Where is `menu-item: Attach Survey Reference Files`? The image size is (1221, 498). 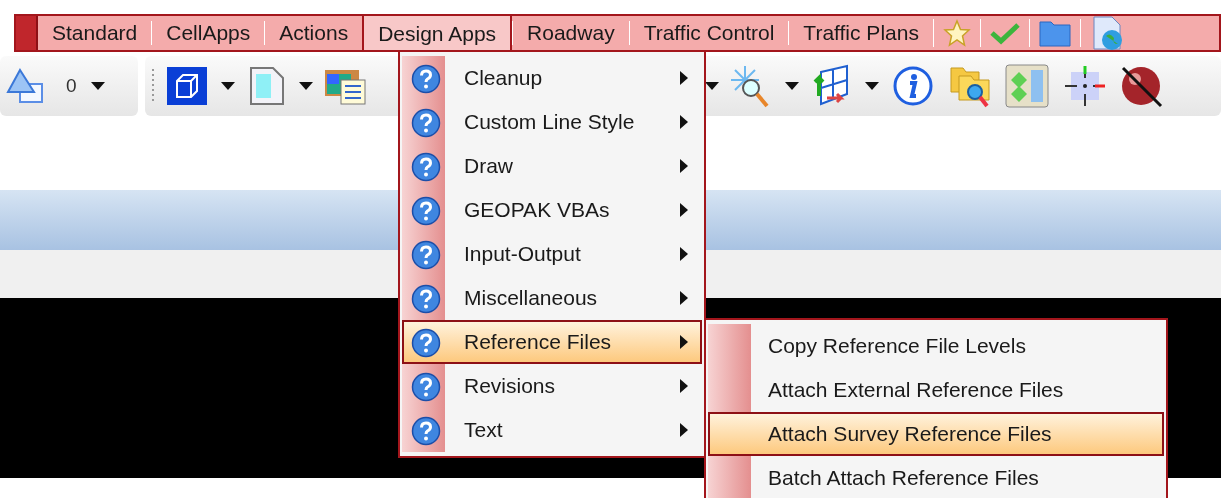
menu-item: Attach Survey Reference Files is located at coordinates (936, 434).